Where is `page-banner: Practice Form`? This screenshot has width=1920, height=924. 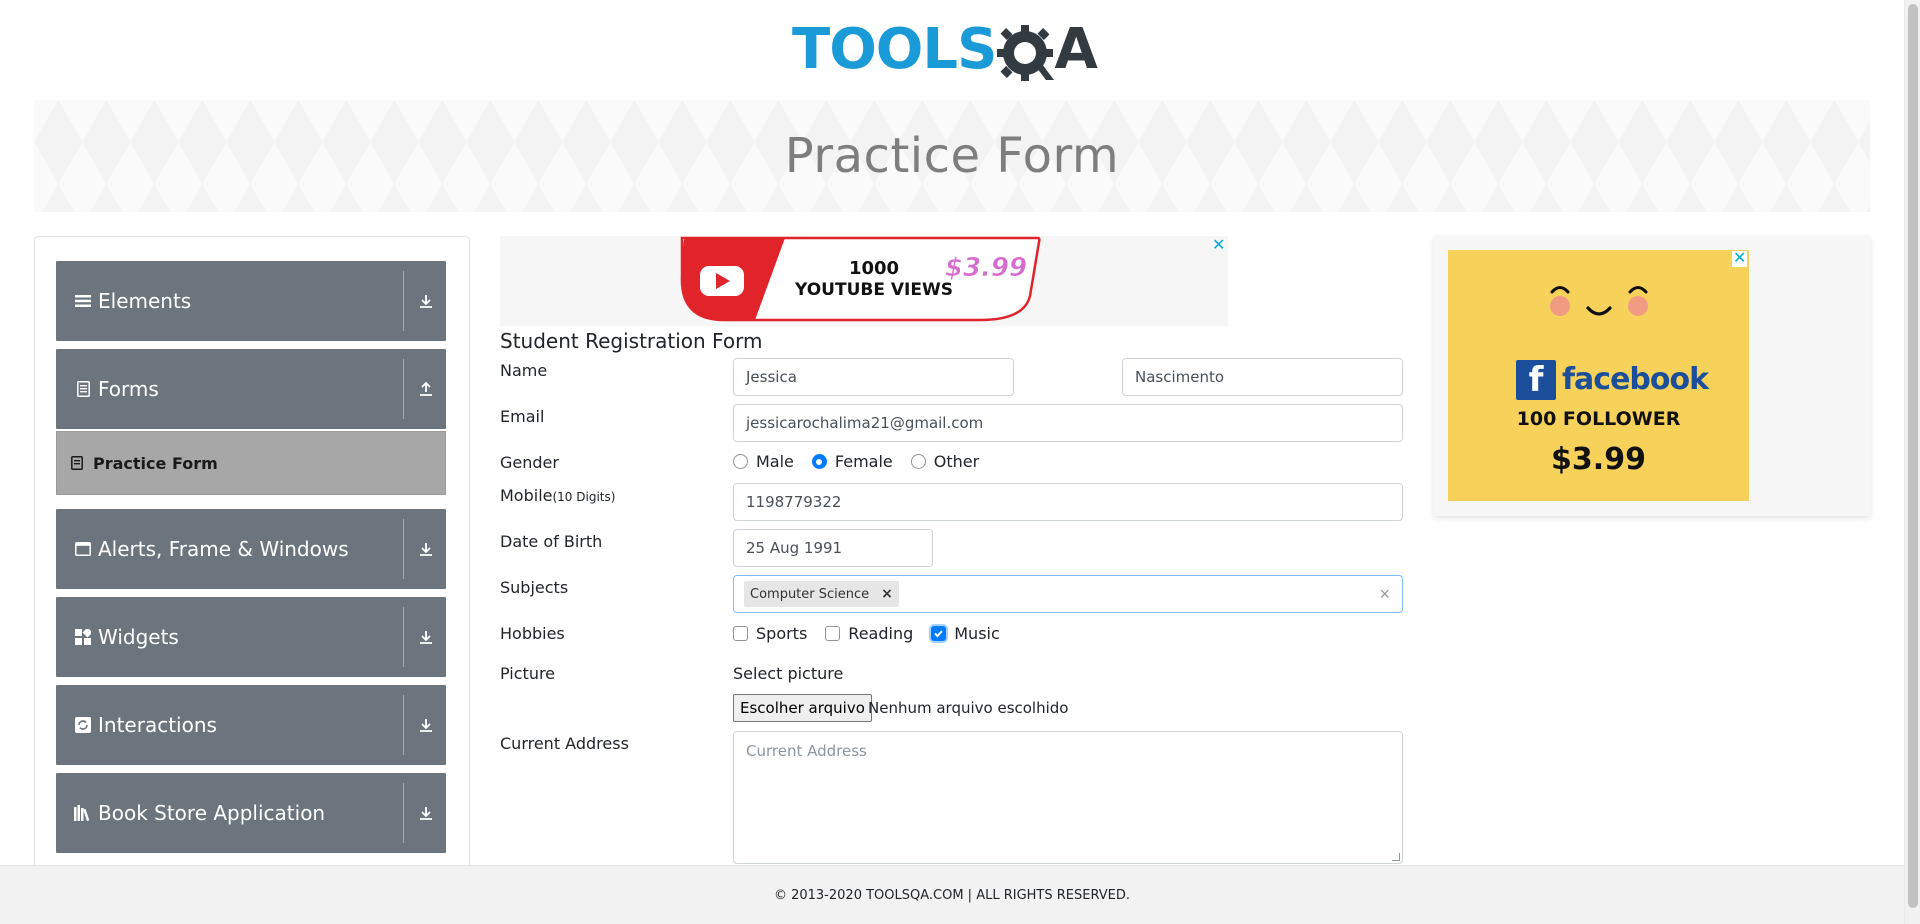
page-banner: Practice Form is located at coordinates (952, 156).